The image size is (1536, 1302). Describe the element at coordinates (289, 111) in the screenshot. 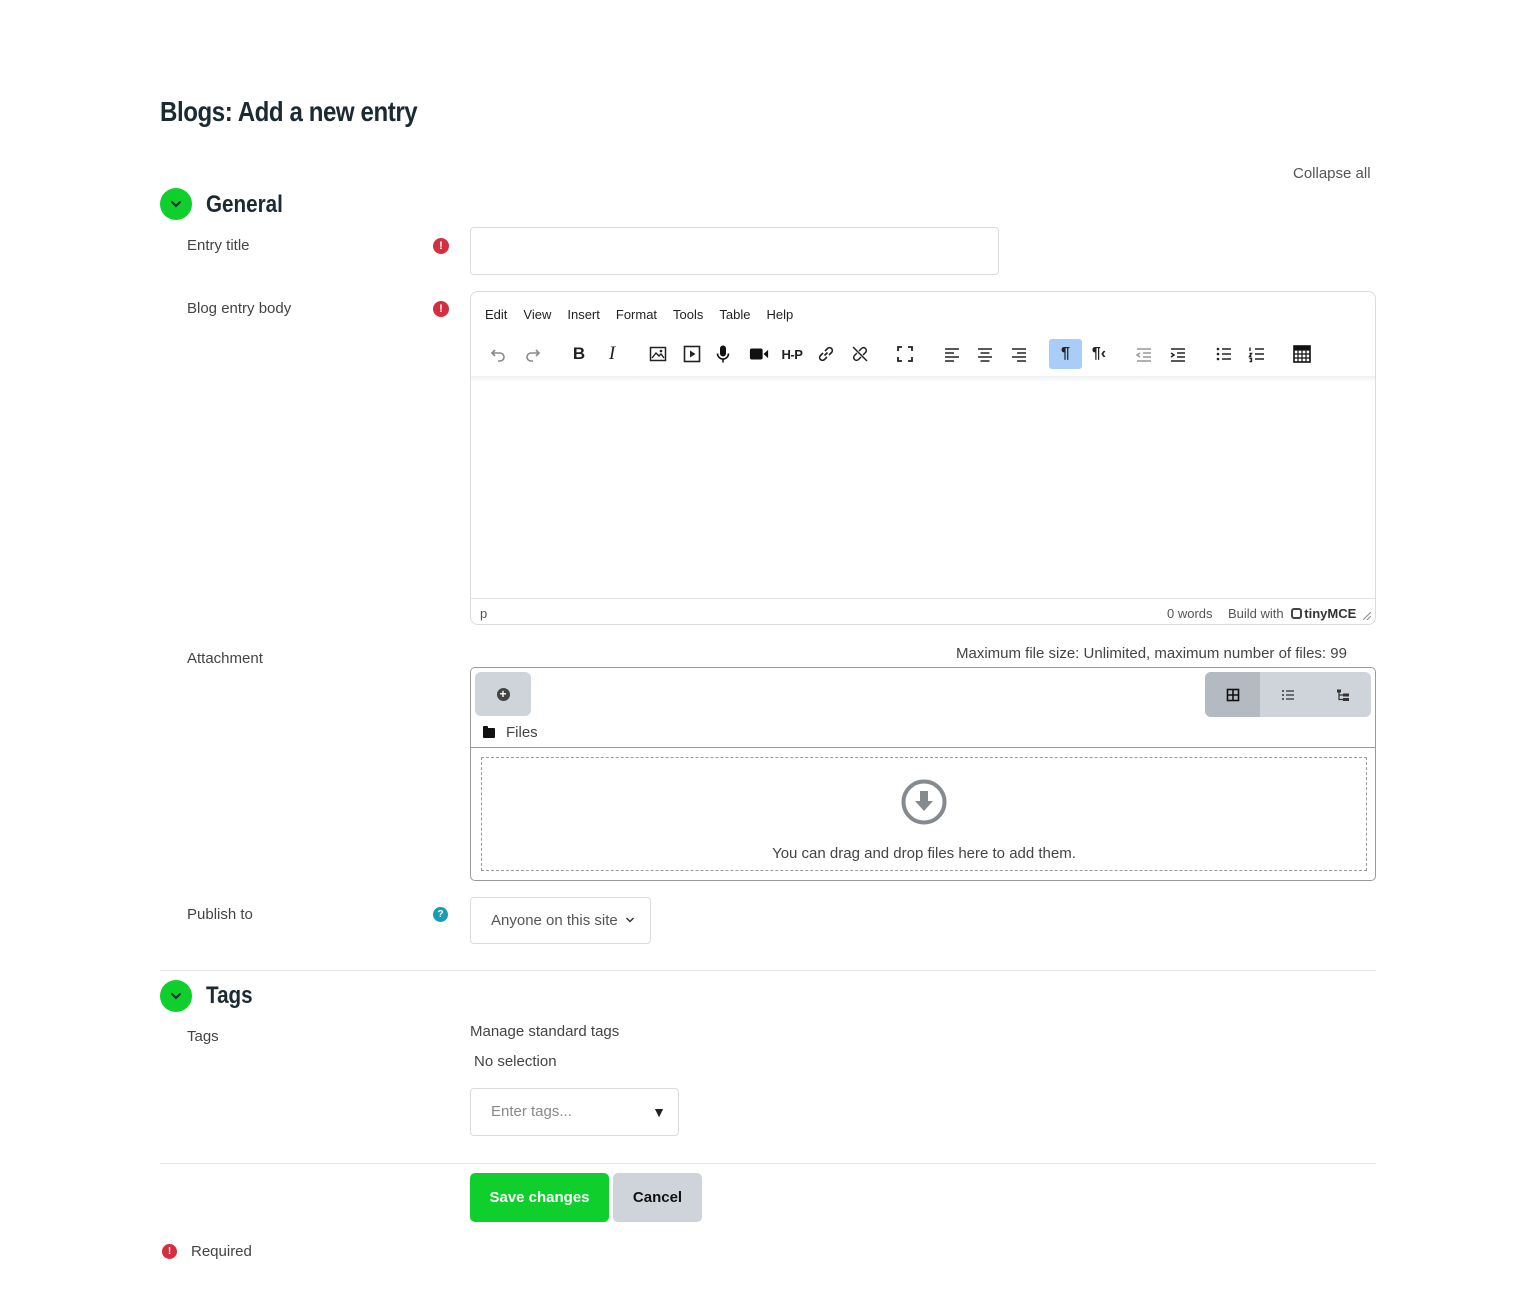

I see `page-title: Blogs: Add a new entry` at that location.